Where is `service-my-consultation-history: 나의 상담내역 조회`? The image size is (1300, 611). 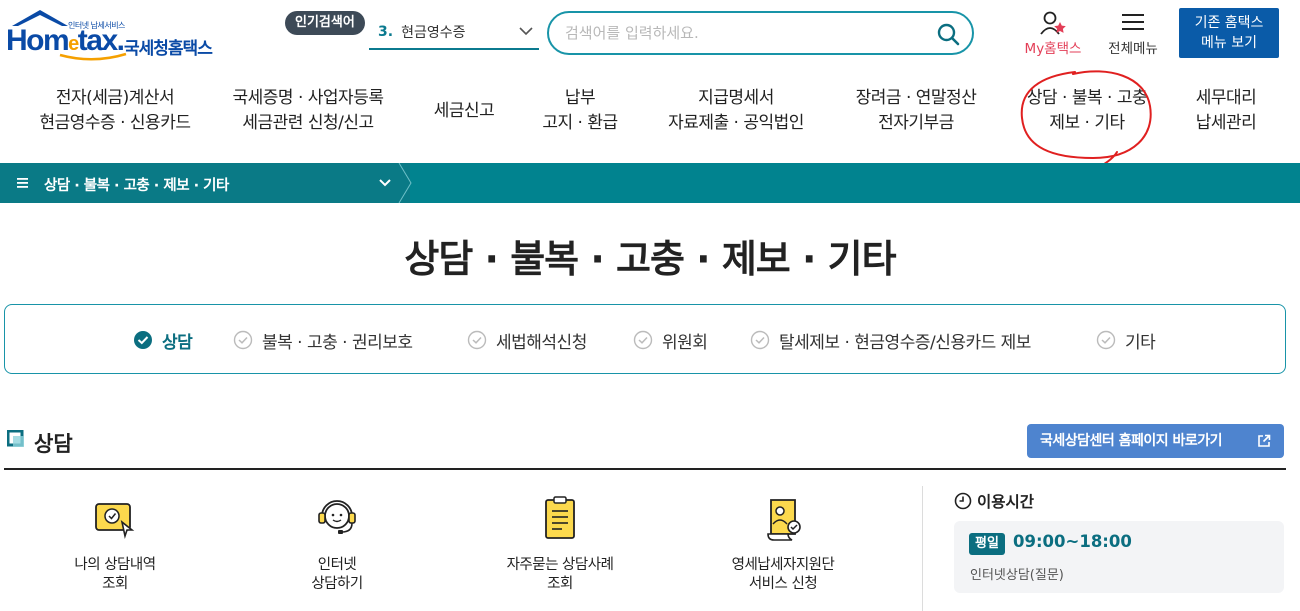 service-my-consultation-history: 나의 상담내역 조회 is located at coordinates (115, 544).